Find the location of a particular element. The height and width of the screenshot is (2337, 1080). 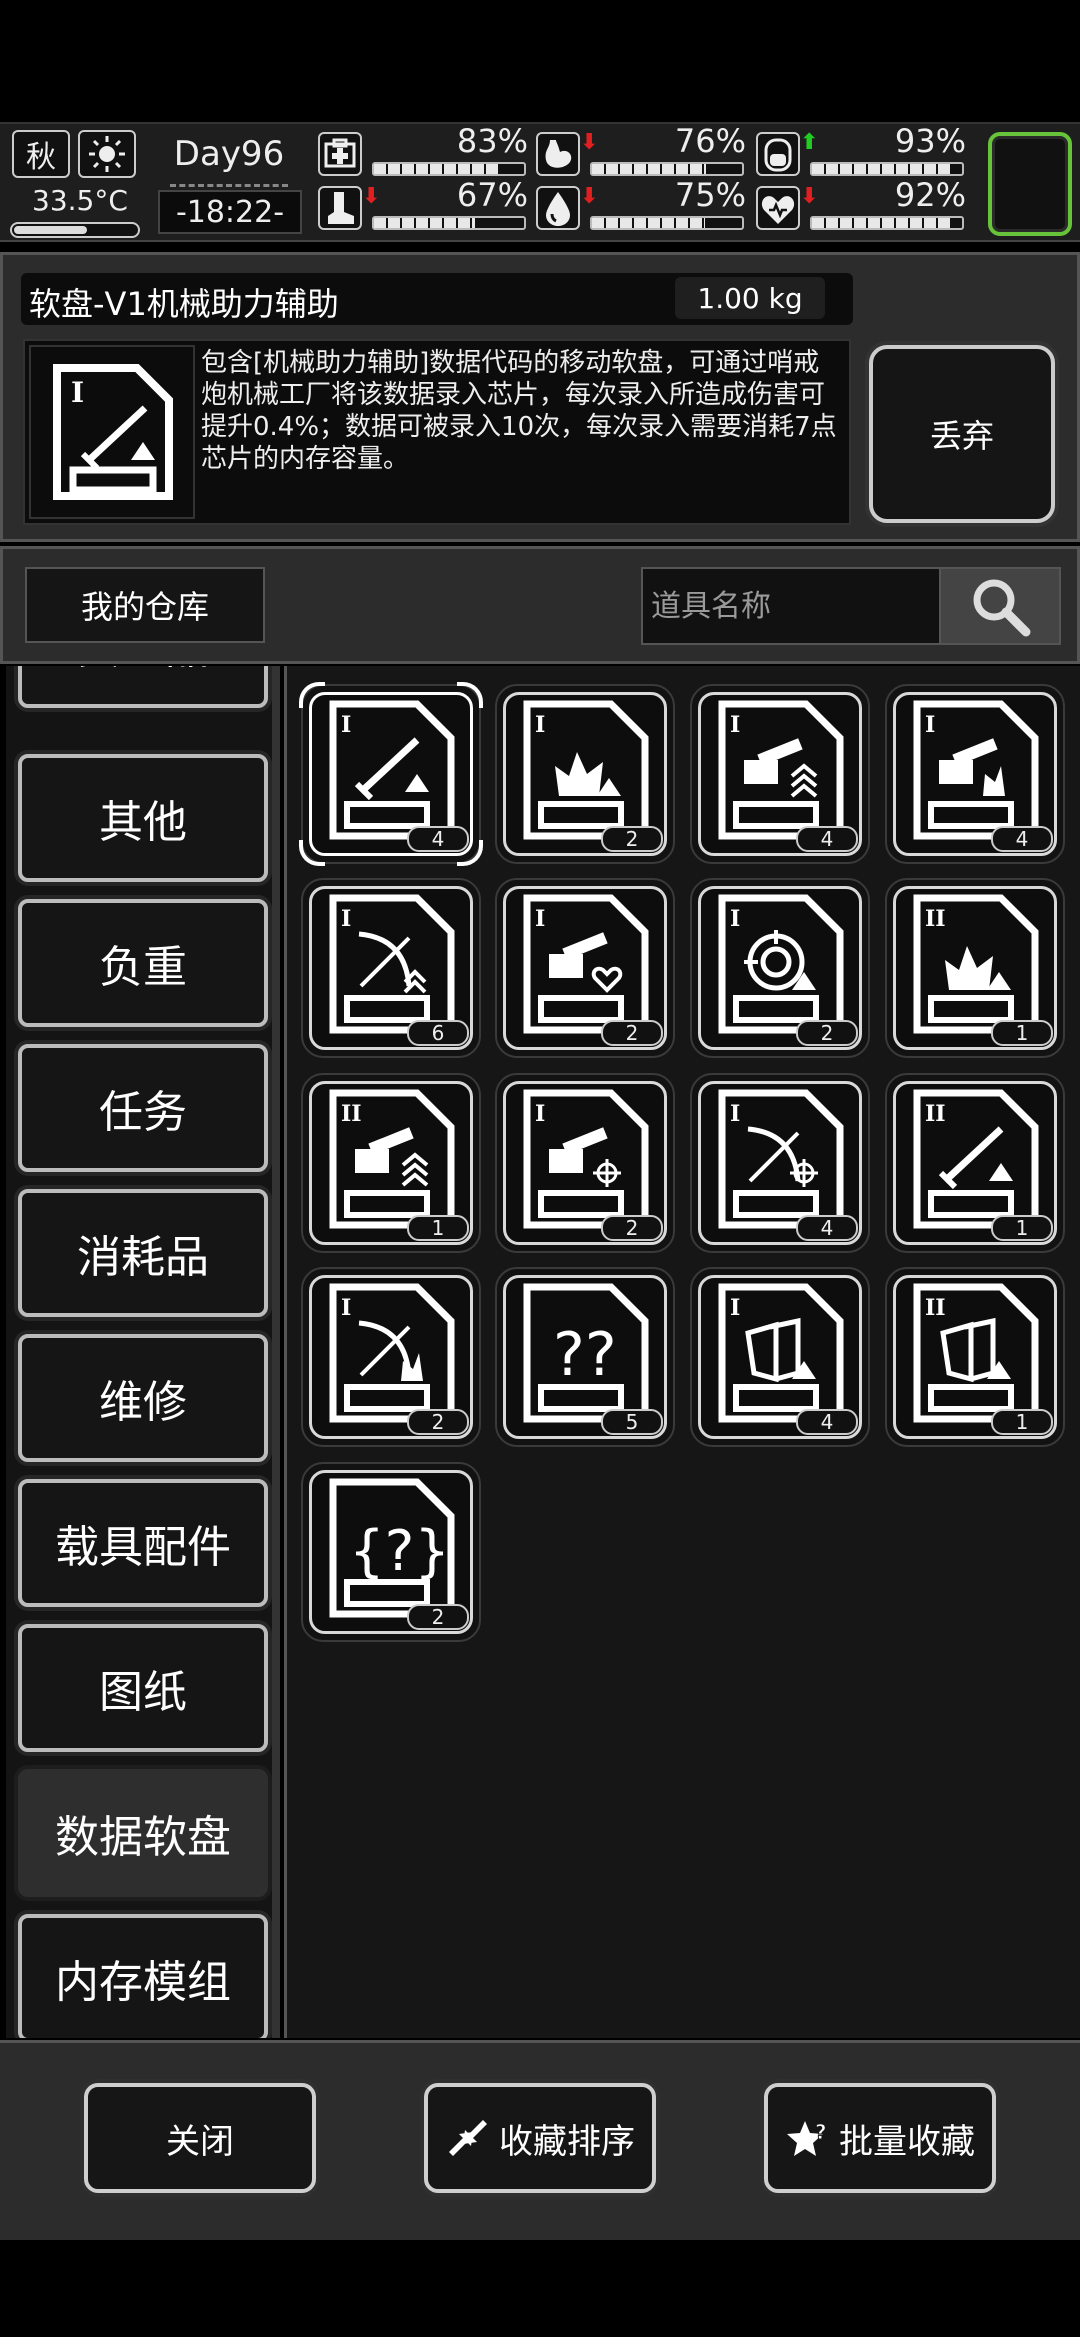

stat-value: 93% is located at coordinates (930, 141).